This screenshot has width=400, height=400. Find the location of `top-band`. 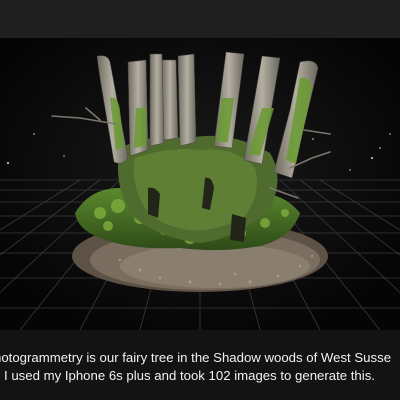

top-band is located at coordinates (200, 19).